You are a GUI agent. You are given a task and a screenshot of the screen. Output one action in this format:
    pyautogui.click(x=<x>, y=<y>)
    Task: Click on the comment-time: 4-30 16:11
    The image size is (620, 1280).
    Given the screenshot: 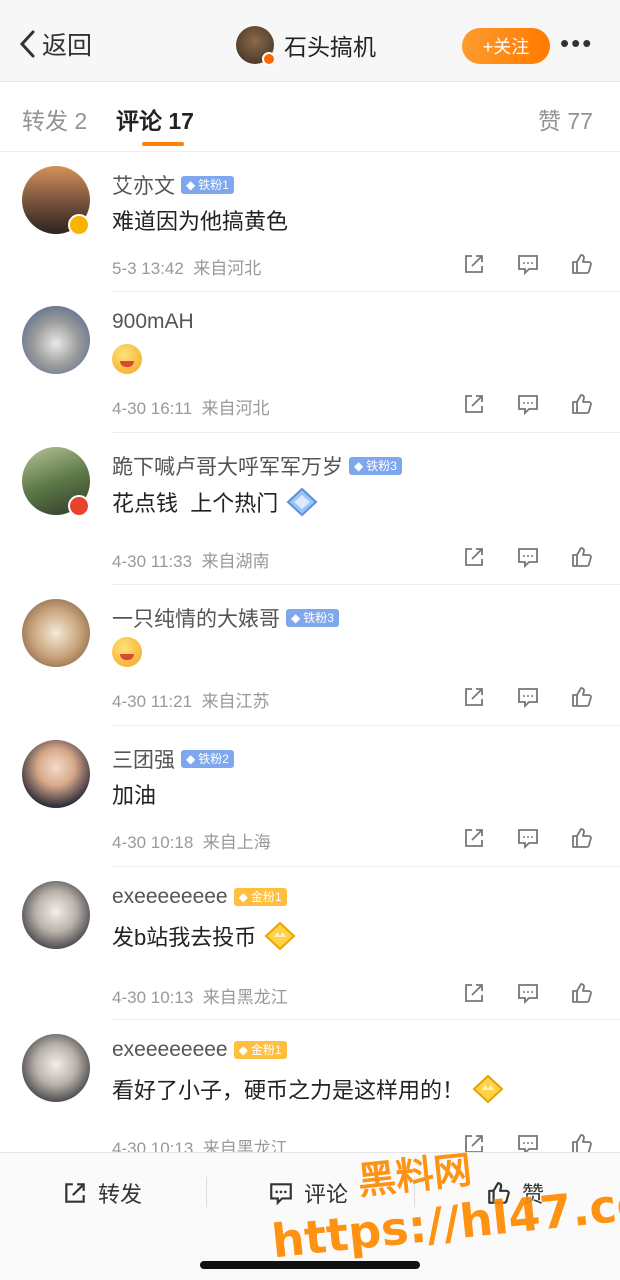 What is the action you would take?
    pyautogui.click(x=152, y=408)
    